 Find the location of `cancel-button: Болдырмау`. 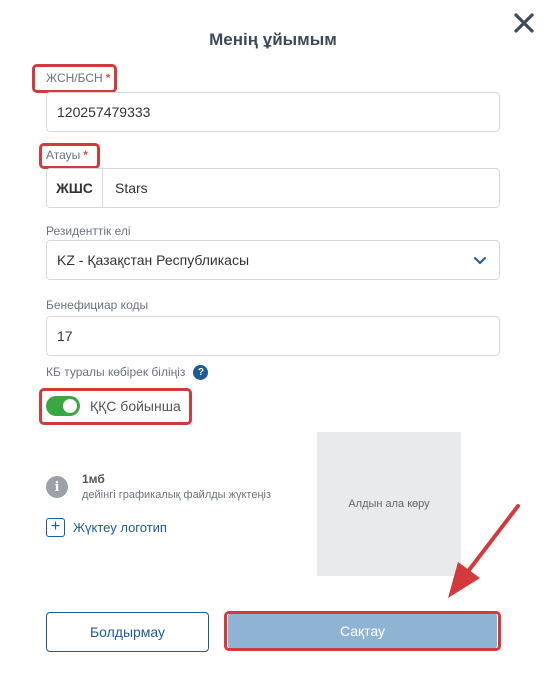

cancel-button: Болдырмау is located at coordinates (127, 632).